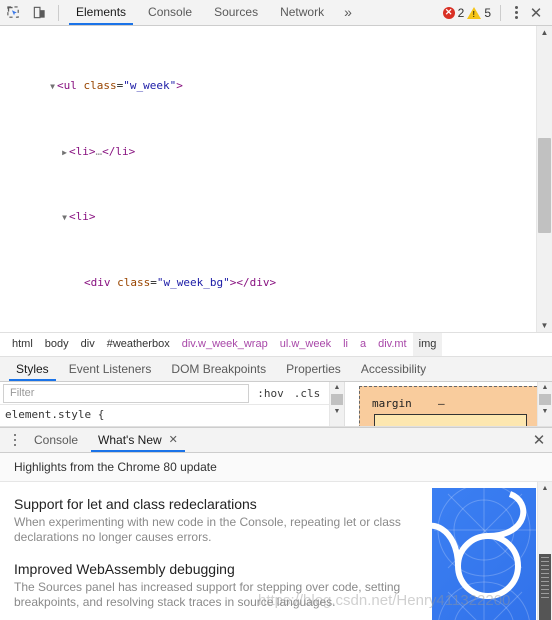 Image resolution: width=552 pixels, height=620 pixels. I want to click on chrome-devtools-illustration, so click(484, 554).